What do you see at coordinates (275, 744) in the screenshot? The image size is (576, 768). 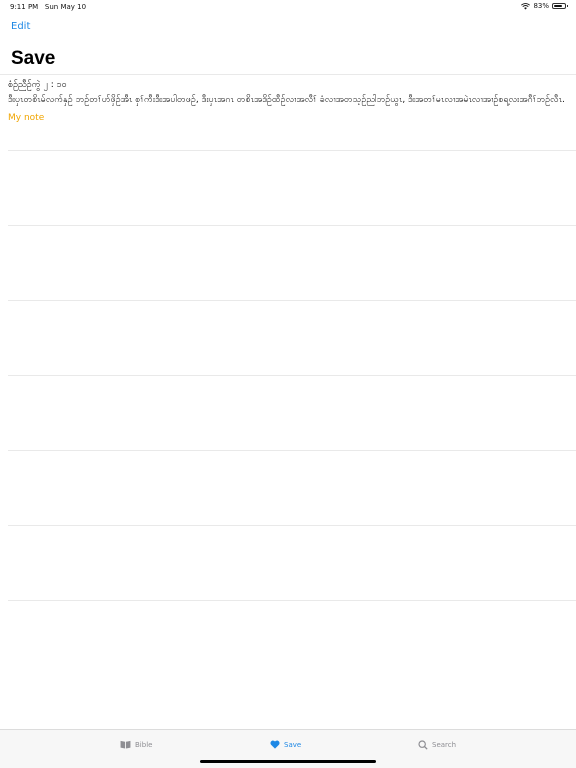 I see `heart-icon` at bounding box center [275, 744].